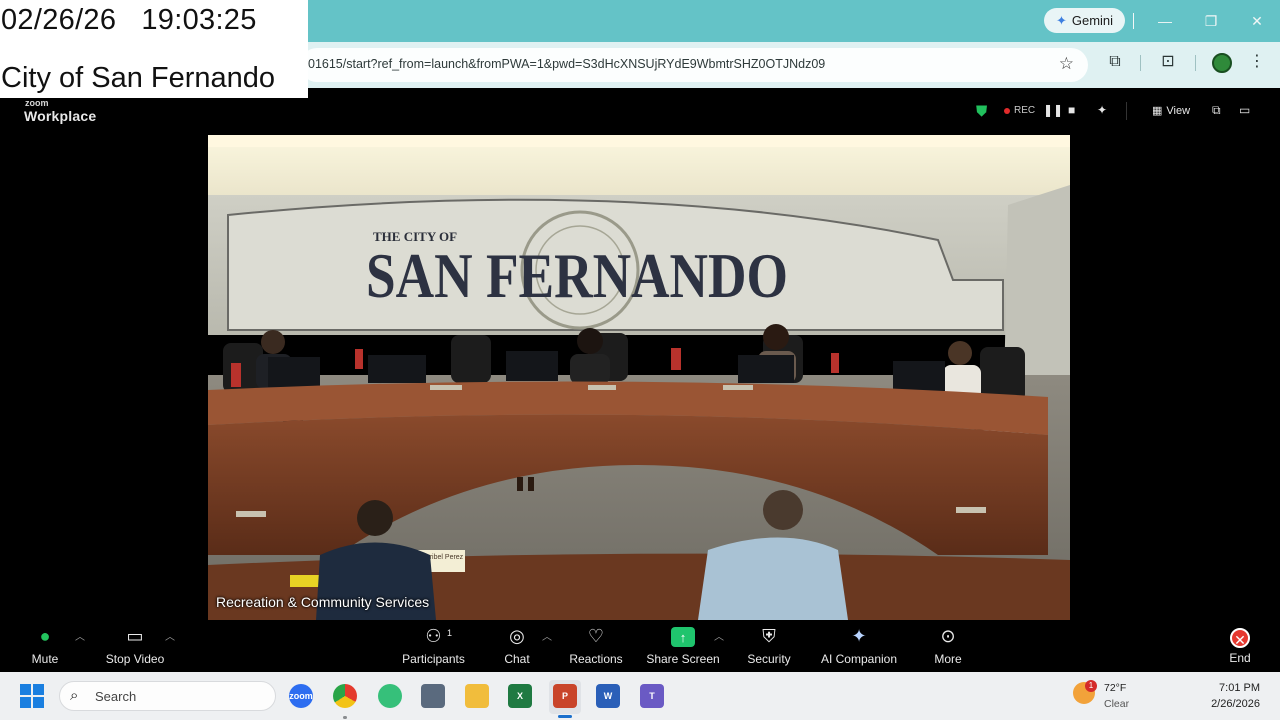  I want to click on taskbar-search: ⌕ Search, so click(167, 696).